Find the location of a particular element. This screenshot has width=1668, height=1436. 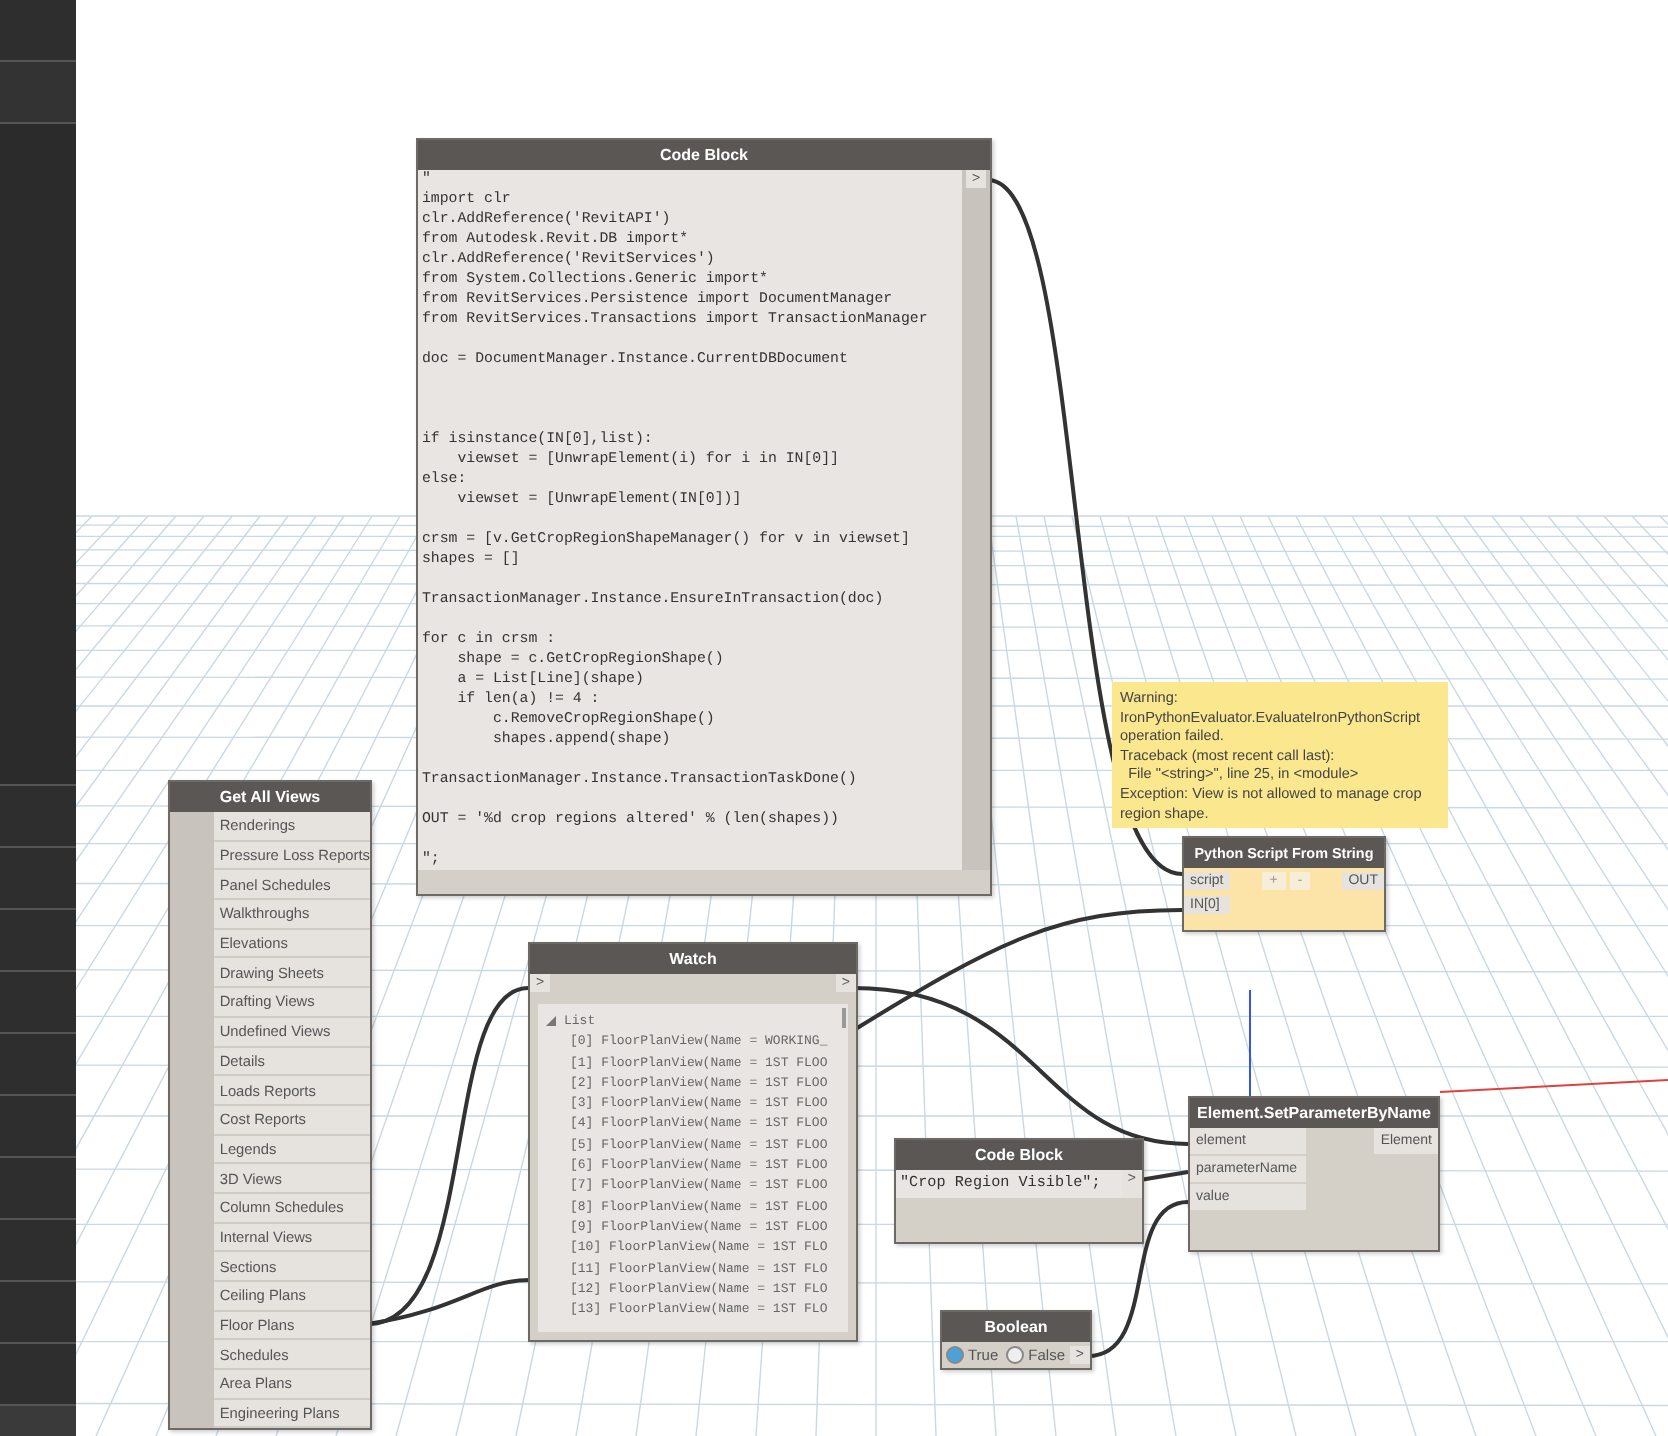

node-title: Watch is located at coordinates (693, 959).